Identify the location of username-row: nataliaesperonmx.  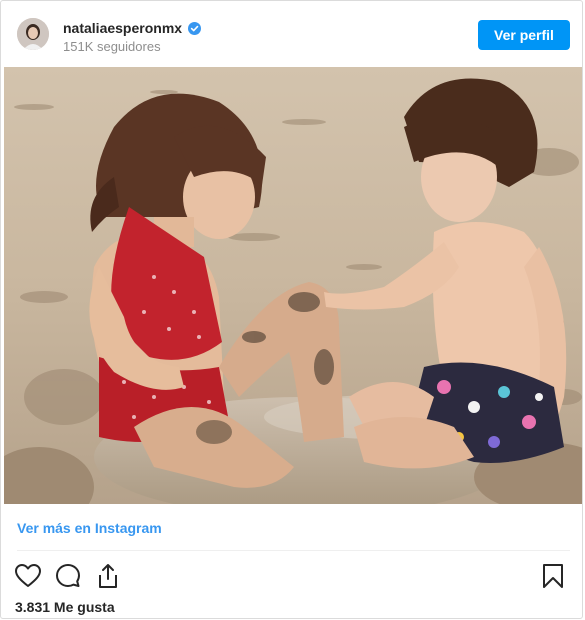
(132, 28).